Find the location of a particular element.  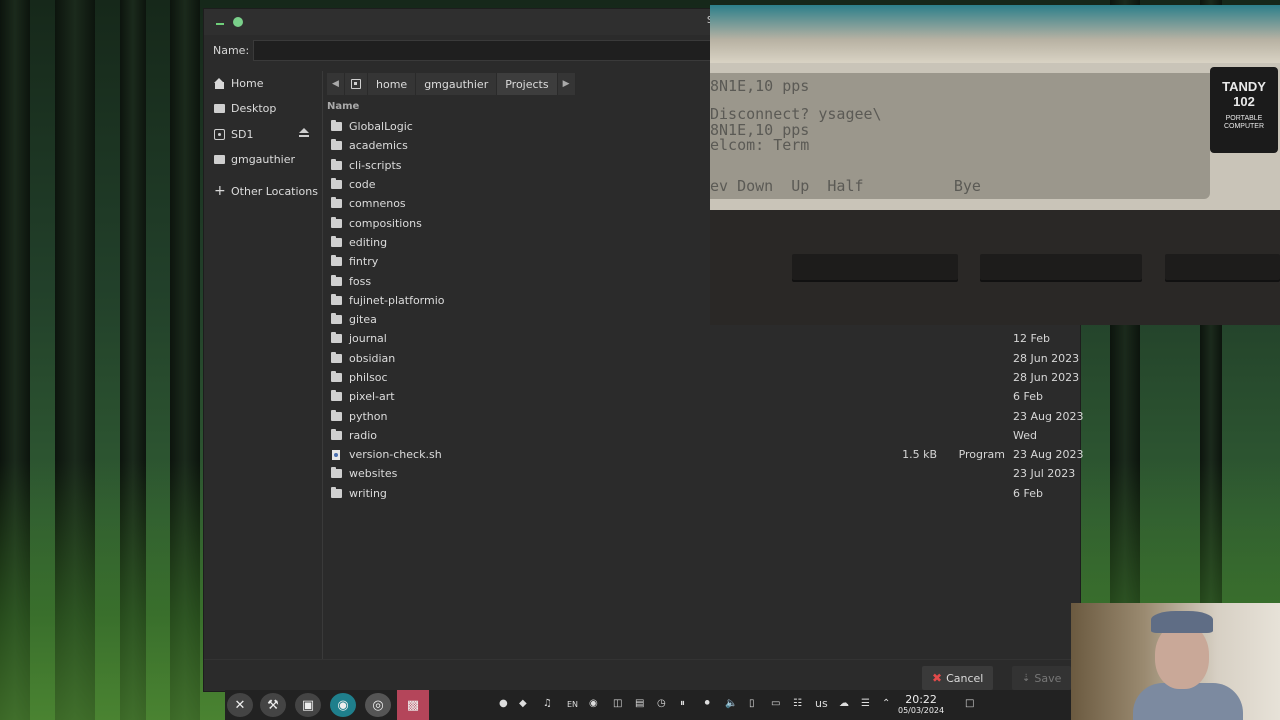

file-name: cli-scripts is located at coordinates (375, 165).